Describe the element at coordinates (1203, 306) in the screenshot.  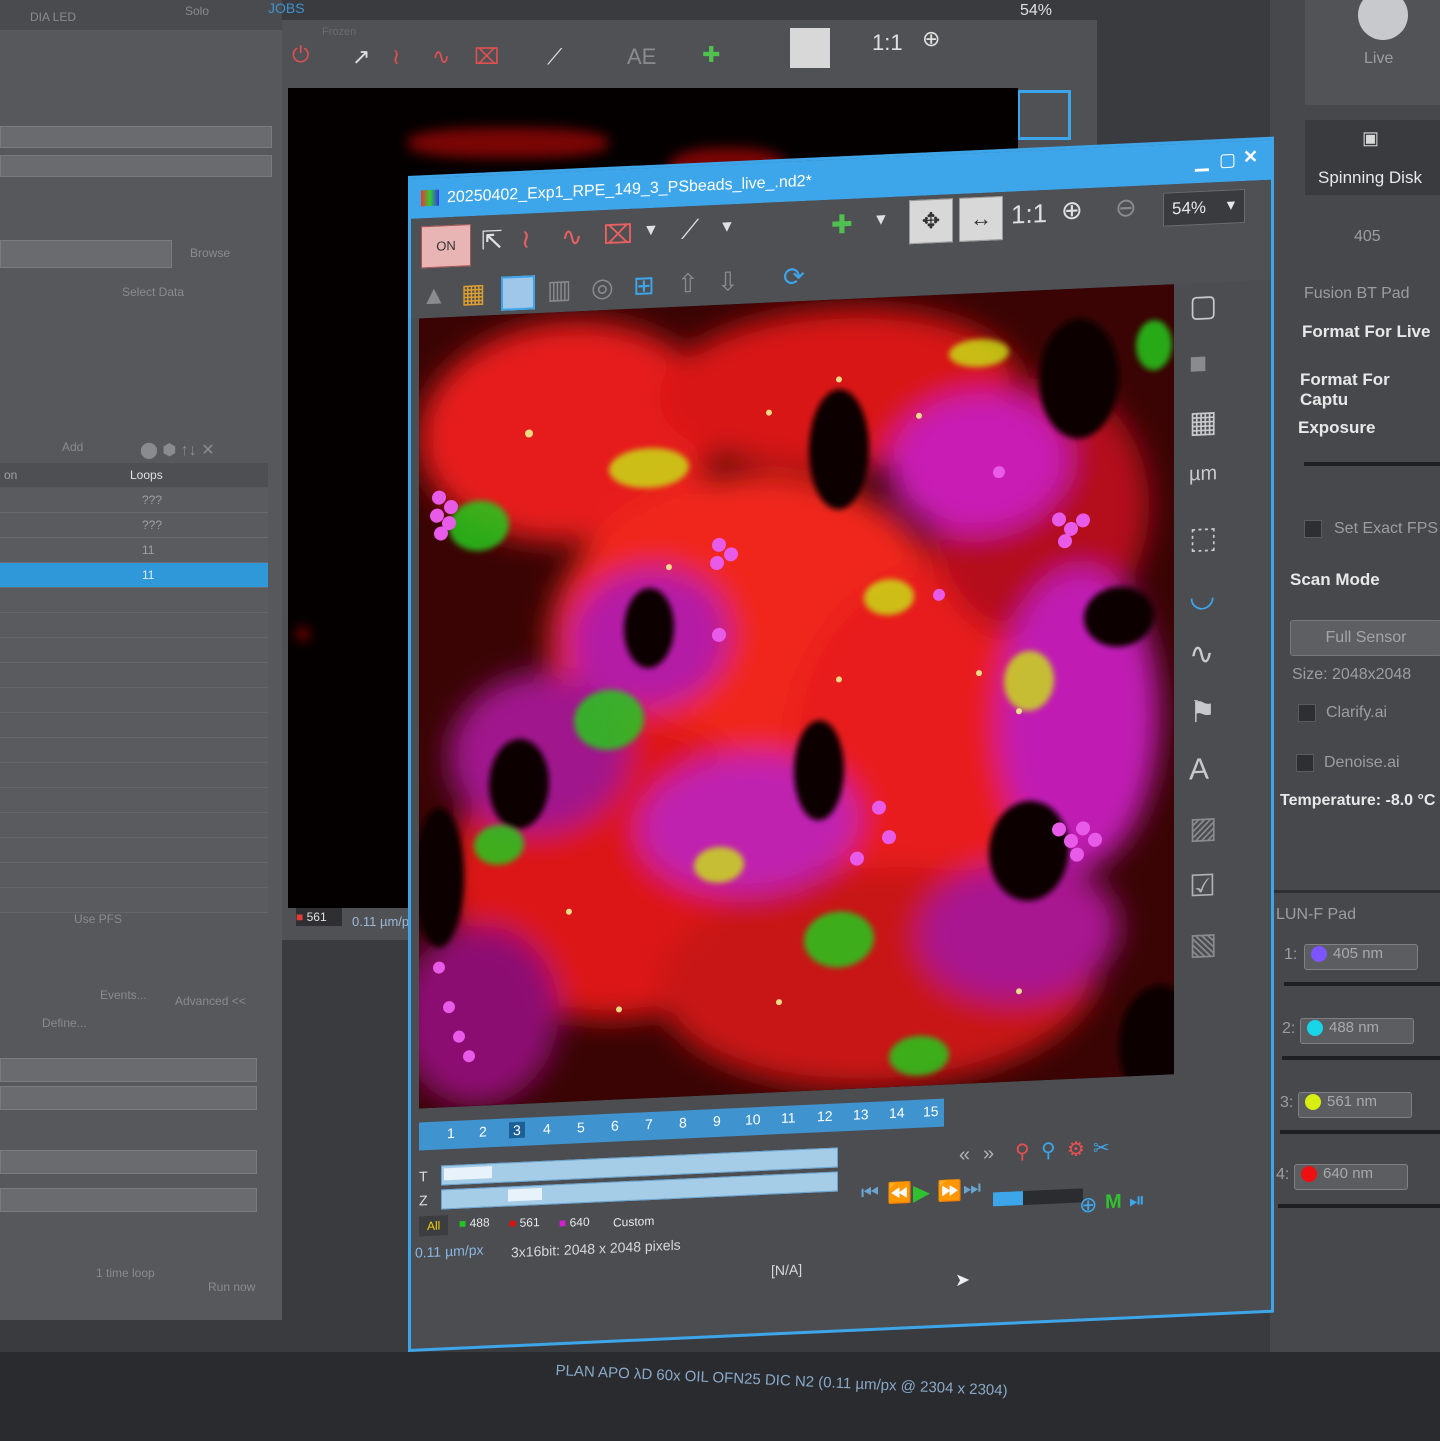
I see `rect-roi-icon: ▢` at that location.